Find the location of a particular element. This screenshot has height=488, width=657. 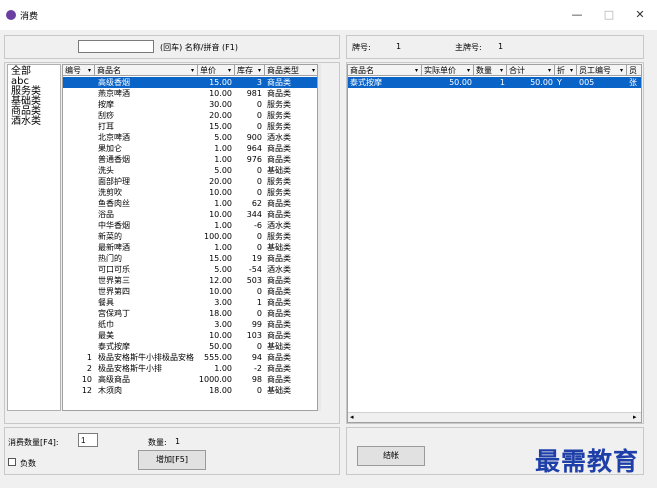

product-column-header: 商品类型 ▾ is located at coordinates (291, 70).